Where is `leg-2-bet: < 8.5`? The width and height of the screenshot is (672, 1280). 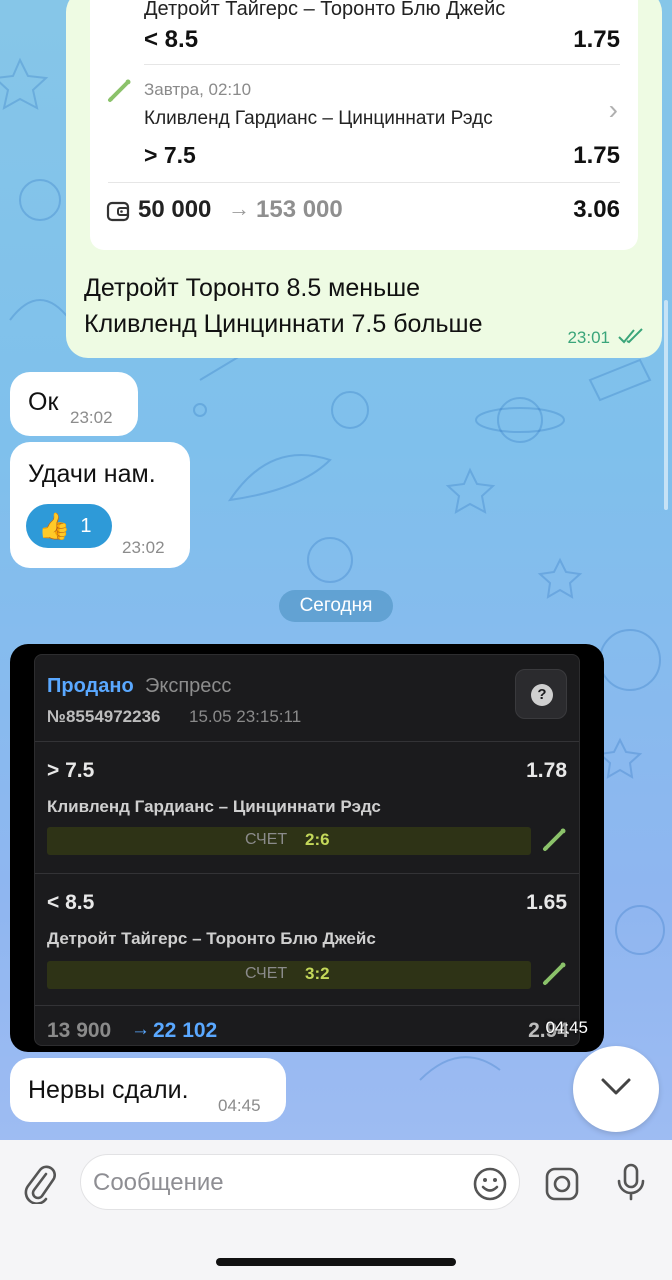 leg-2-bet: < 8.5 is located at coordinates (71, 902).